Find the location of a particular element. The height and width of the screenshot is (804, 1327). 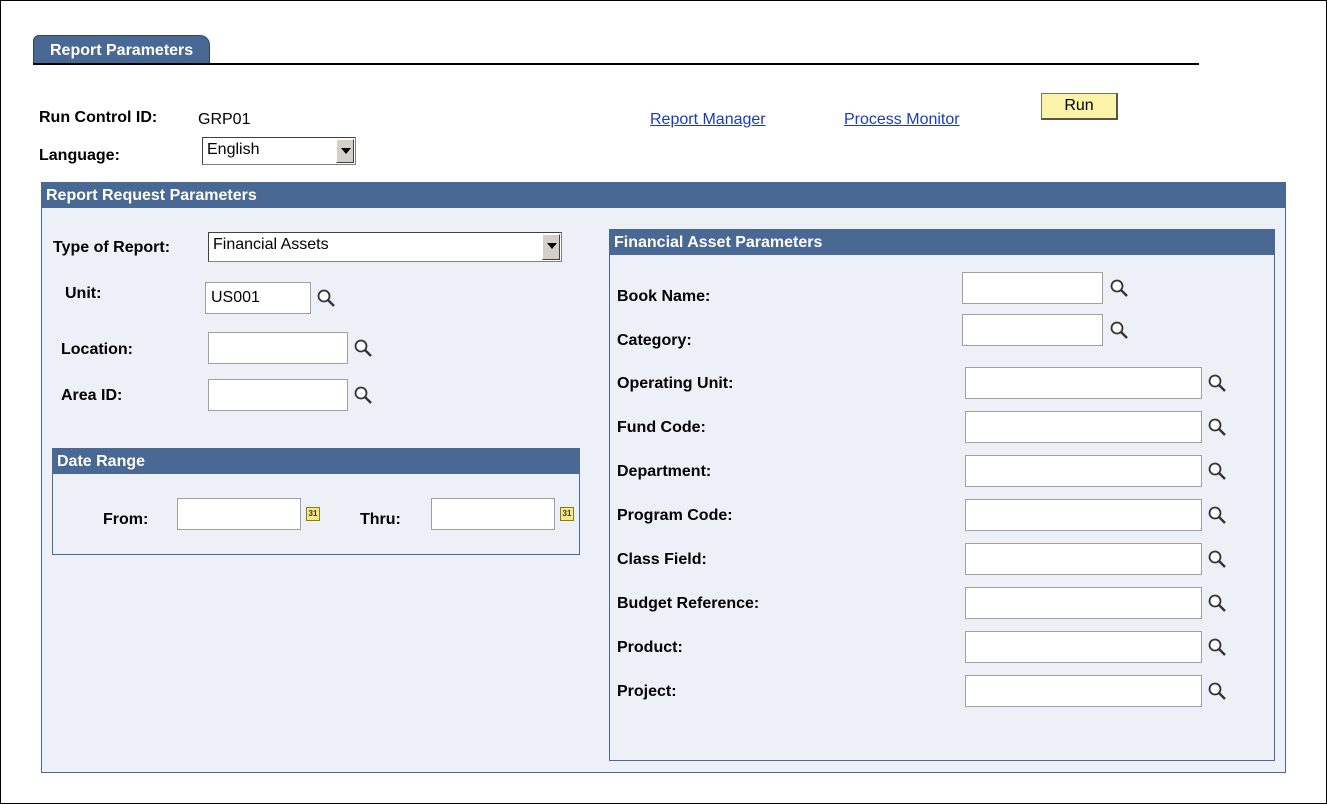

language-label: Language: is located at coordinates (79, 155).